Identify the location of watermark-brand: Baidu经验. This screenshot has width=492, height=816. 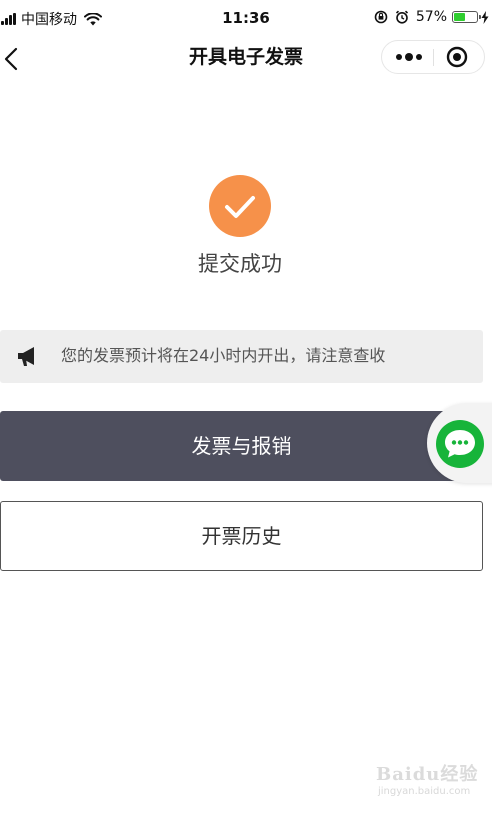
(427, 774).